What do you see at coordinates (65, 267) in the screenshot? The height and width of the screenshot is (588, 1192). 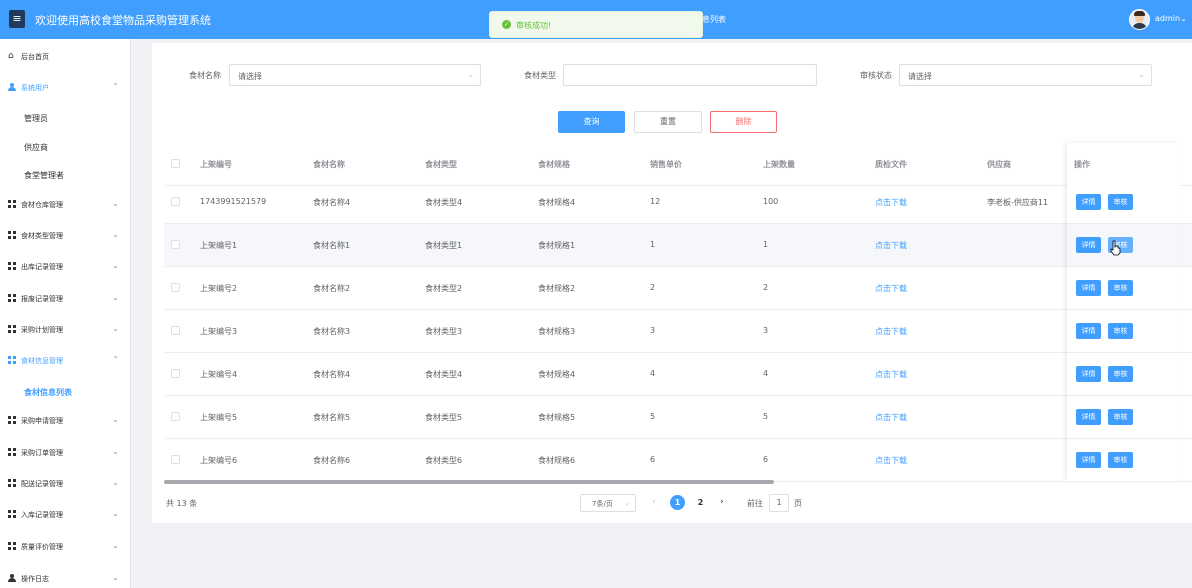 I see `sidebar-item-outbound: 出库记录管理 ⌄` at bounding box center [65, 267].